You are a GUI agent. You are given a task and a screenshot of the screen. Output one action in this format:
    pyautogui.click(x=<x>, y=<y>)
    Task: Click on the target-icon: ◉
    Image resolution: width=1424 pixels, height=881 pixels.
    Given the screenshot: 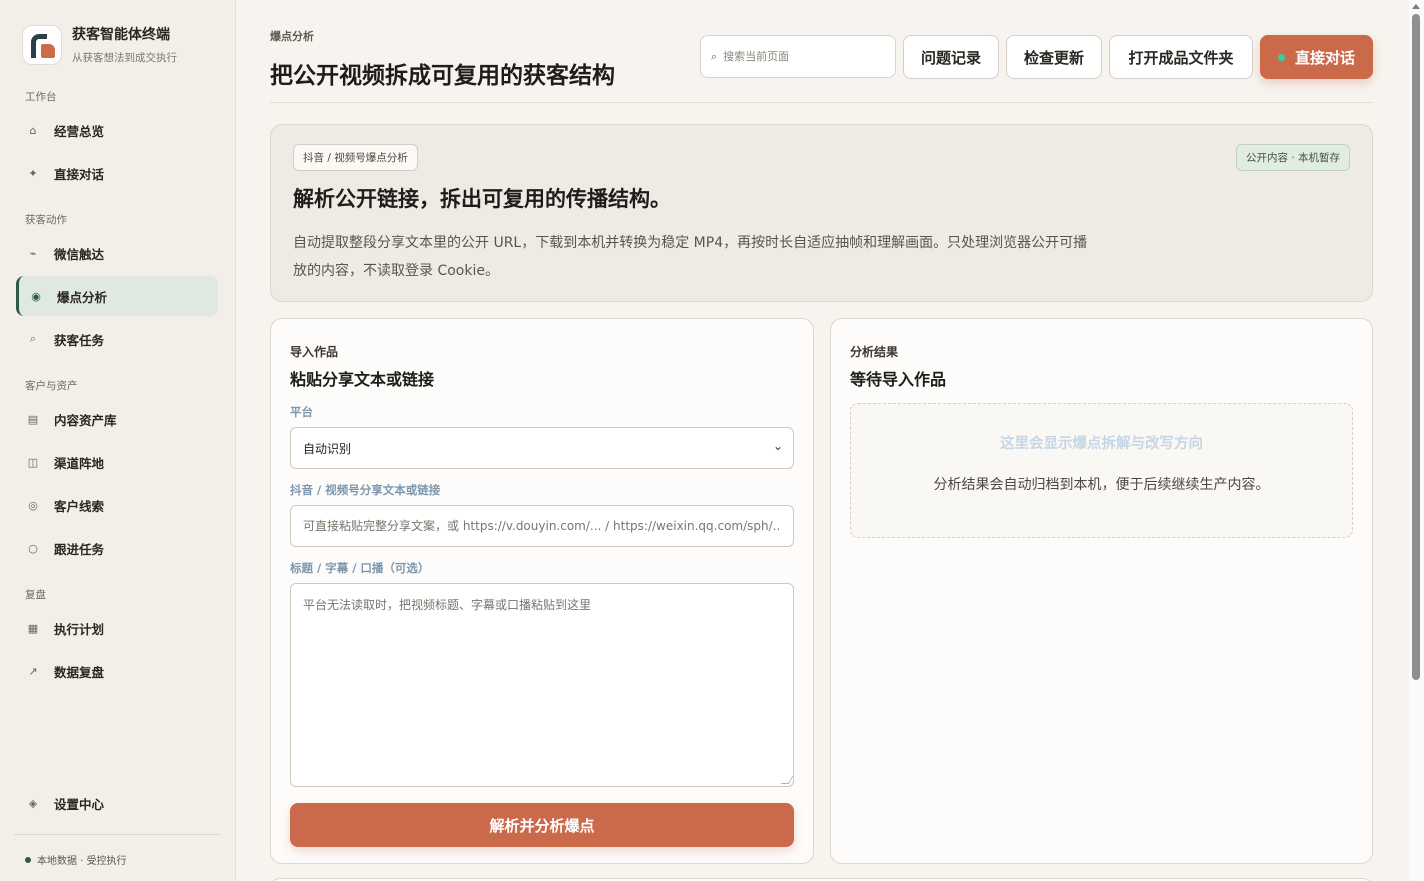 What is the action you would take?
    pyautogui.click(x=36, y=296)
    